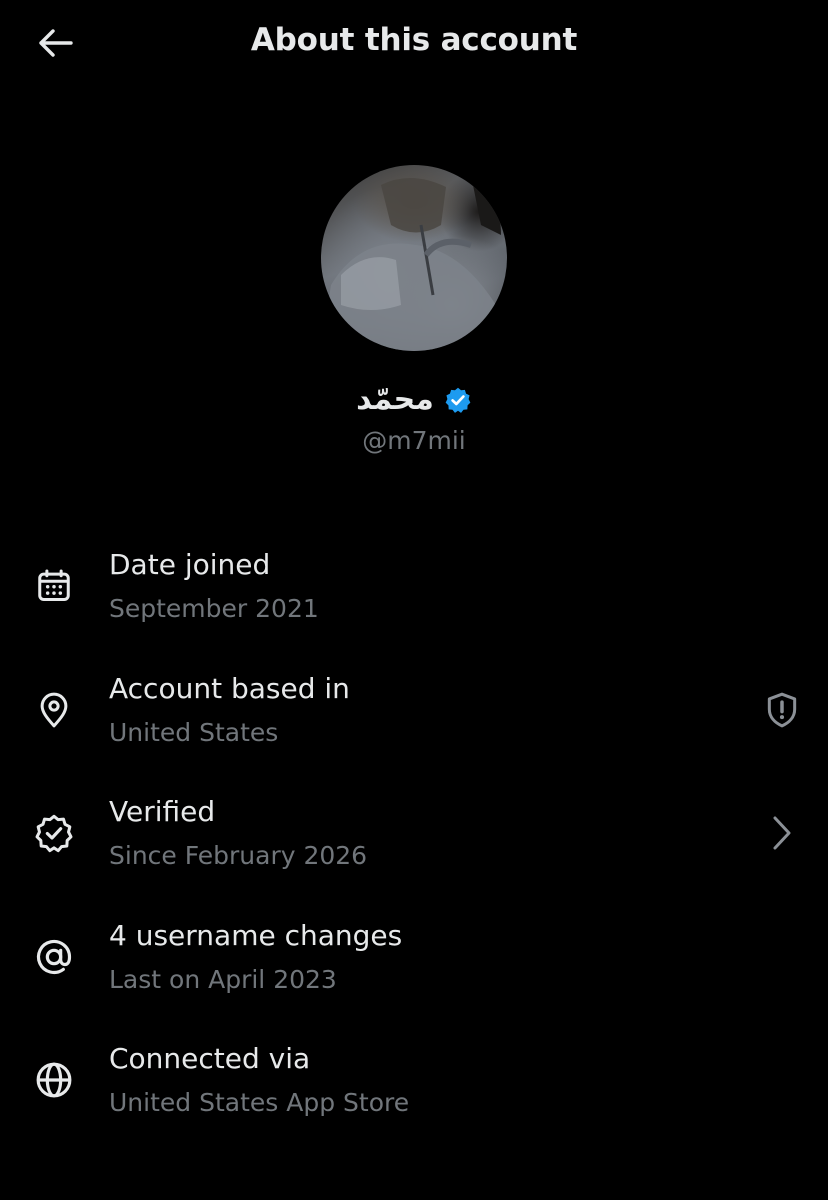 The height and width of the screenshot is (1200, 828). What do you see at coordinates (414, 969) in the screenshot?
I see `info-row-username-changes: 4 username changes Last on April 2023` at bounding box center [414, 969].